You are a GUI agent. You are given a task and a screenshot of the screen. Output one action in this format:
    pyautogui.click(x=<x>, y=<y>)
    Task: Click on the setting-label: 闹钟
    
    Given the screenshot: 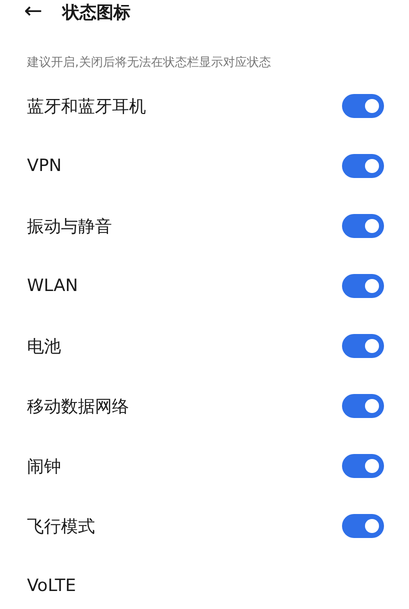 What is the action you would take?
    pyautogui.click(x=44, y=467)
    